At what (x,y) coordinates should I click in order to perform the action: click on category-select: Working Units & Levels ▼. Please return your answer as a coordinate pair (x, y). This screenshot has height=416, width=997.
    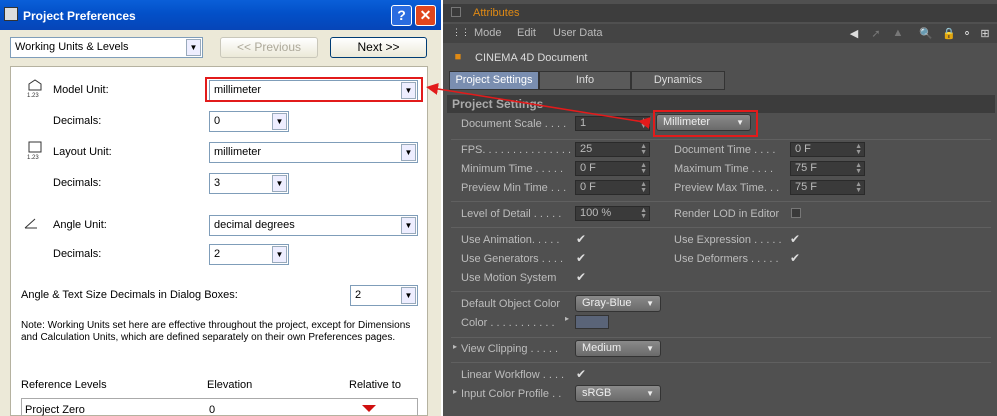
    Looking at the image, I should click on (106, 47).